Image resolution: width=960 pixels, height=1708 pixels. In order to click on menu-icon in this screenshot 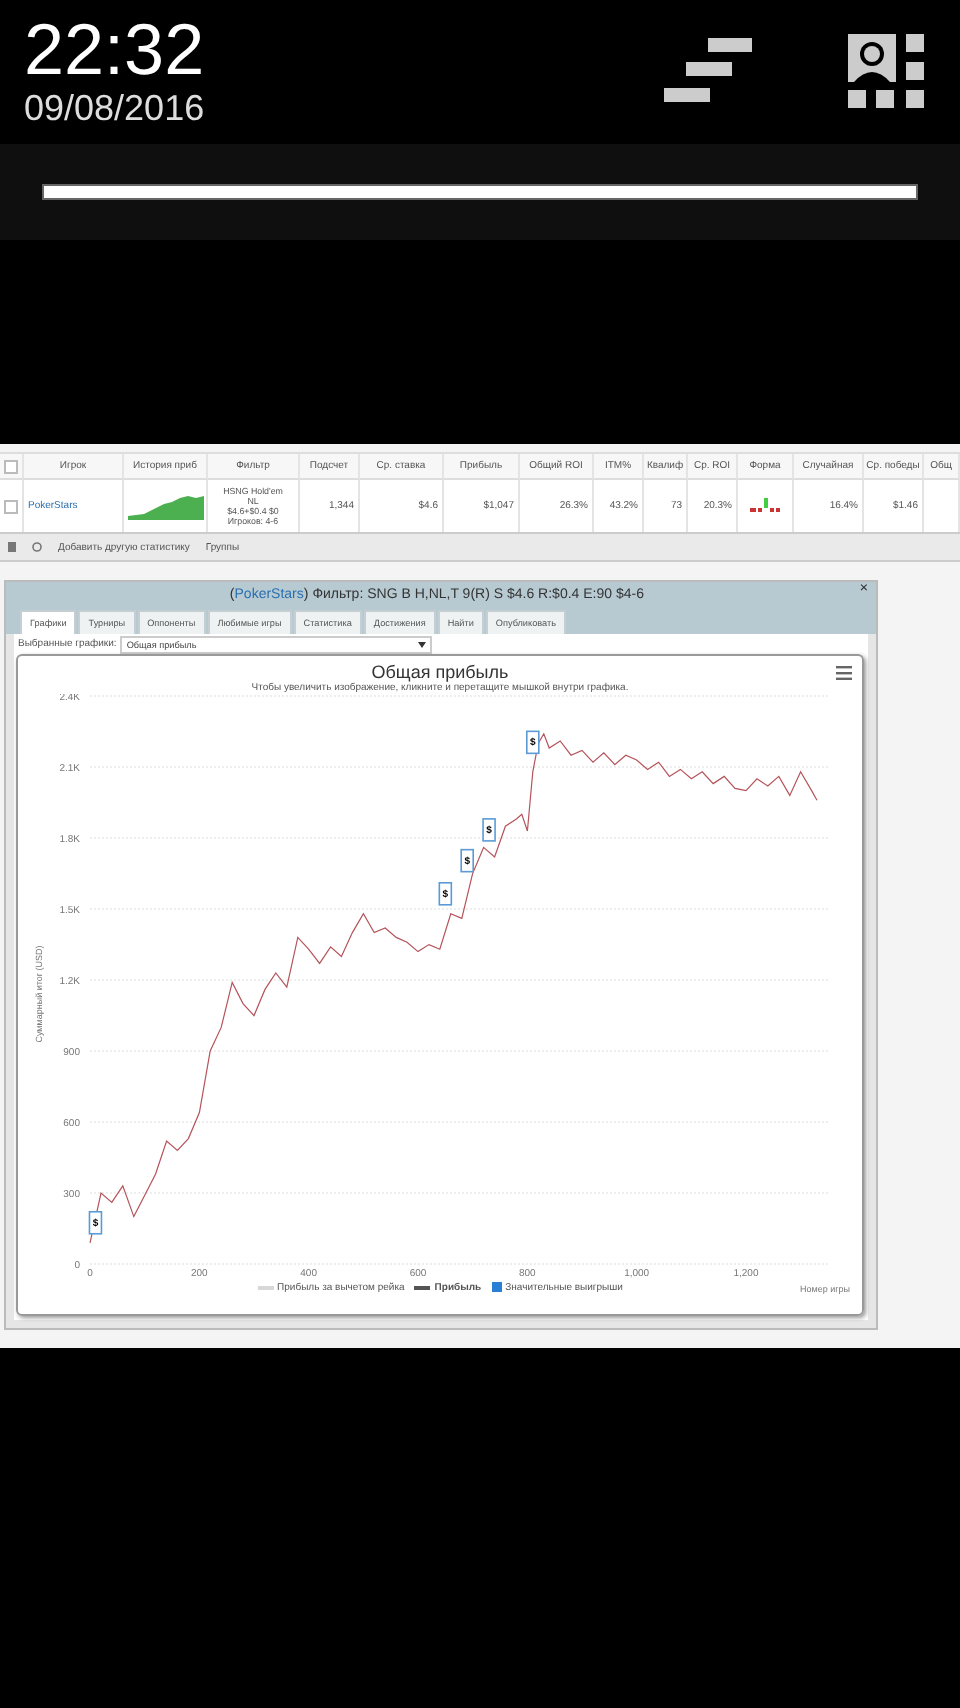, I will do `click(844, 673)`.